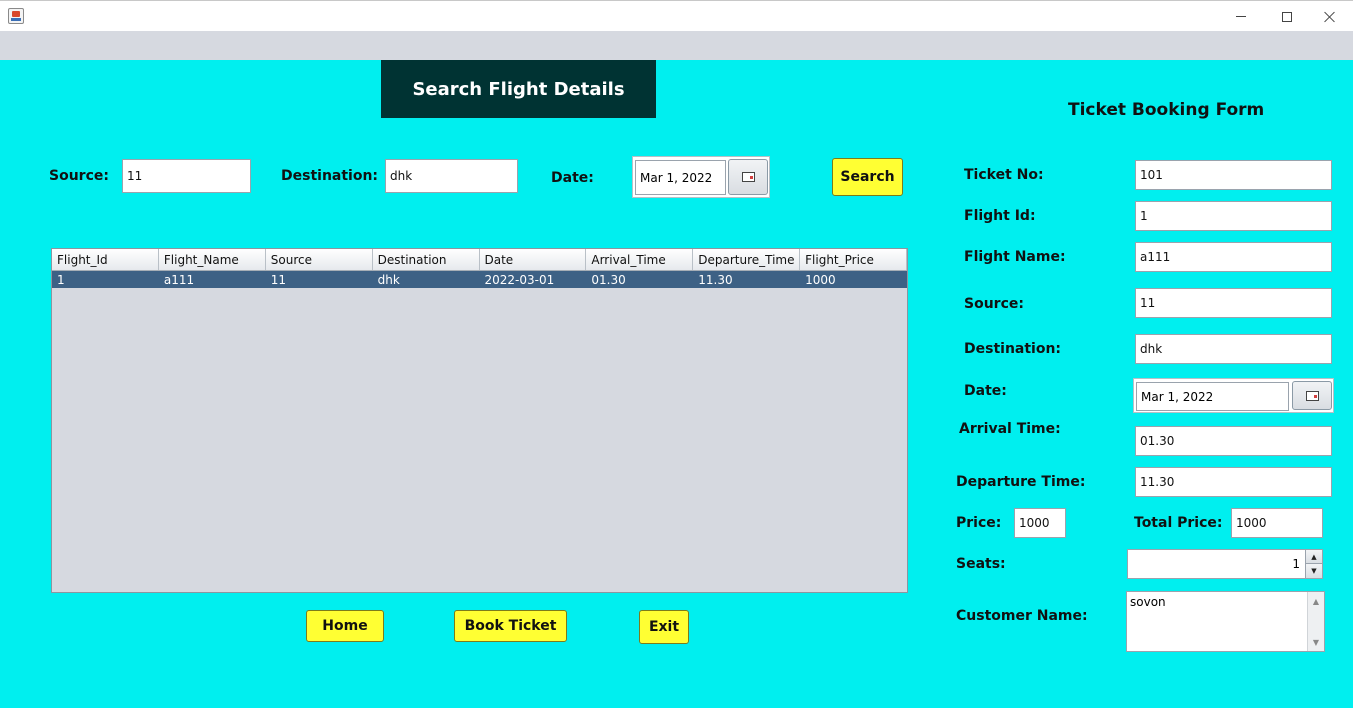  I want to click on total-price-label: Total Price:, so click(1178, 523).